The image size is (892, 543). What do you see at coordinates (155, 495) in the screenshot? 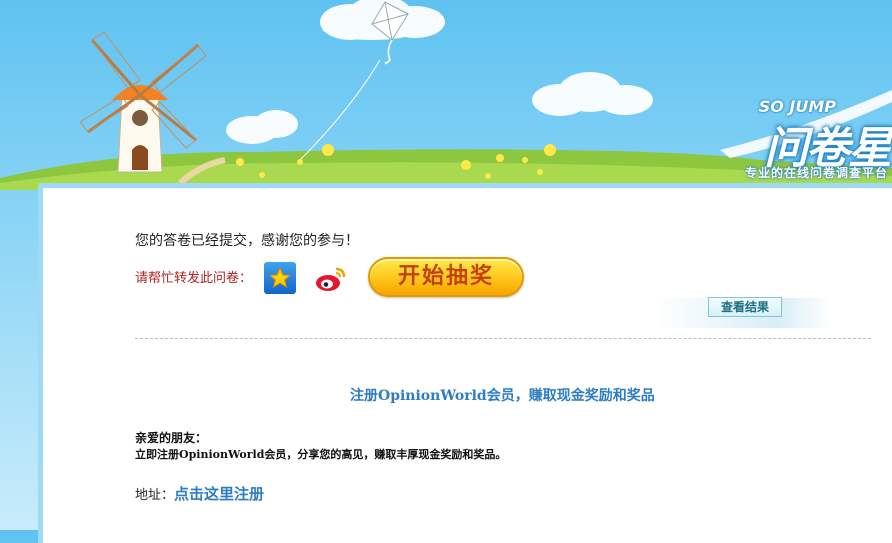
I see `address-label: 地址：` at bounding box center [155, 495].